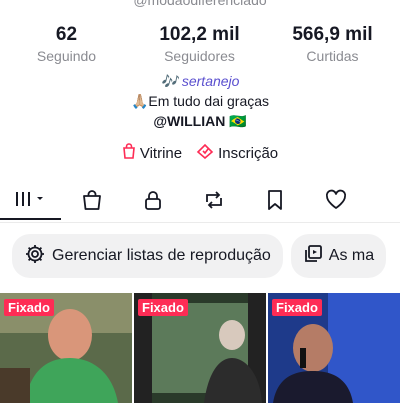  I want to click on lock-icon, so click(153, 202).